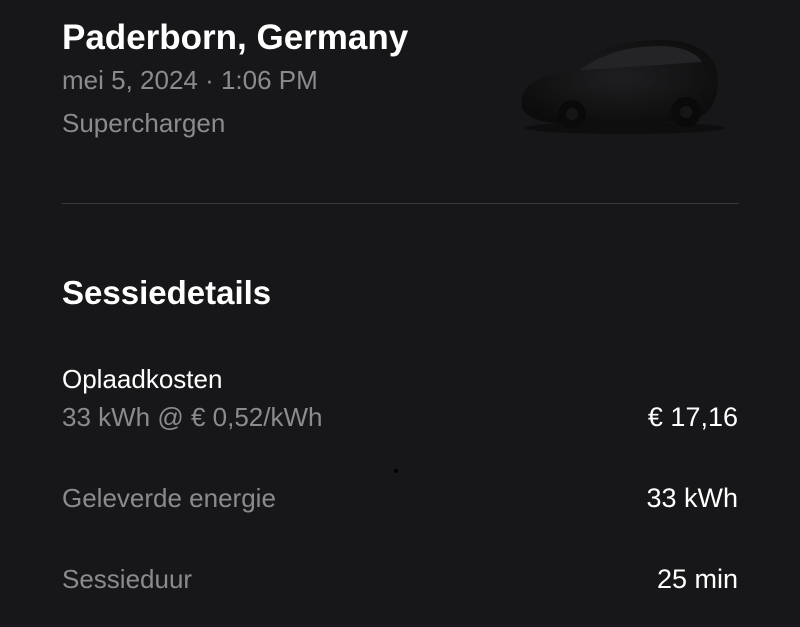  What do you see at coordinates (167, 292) in the screenshot?
I see `section-title: Sessiedetails` at bounding box center [167, 292].